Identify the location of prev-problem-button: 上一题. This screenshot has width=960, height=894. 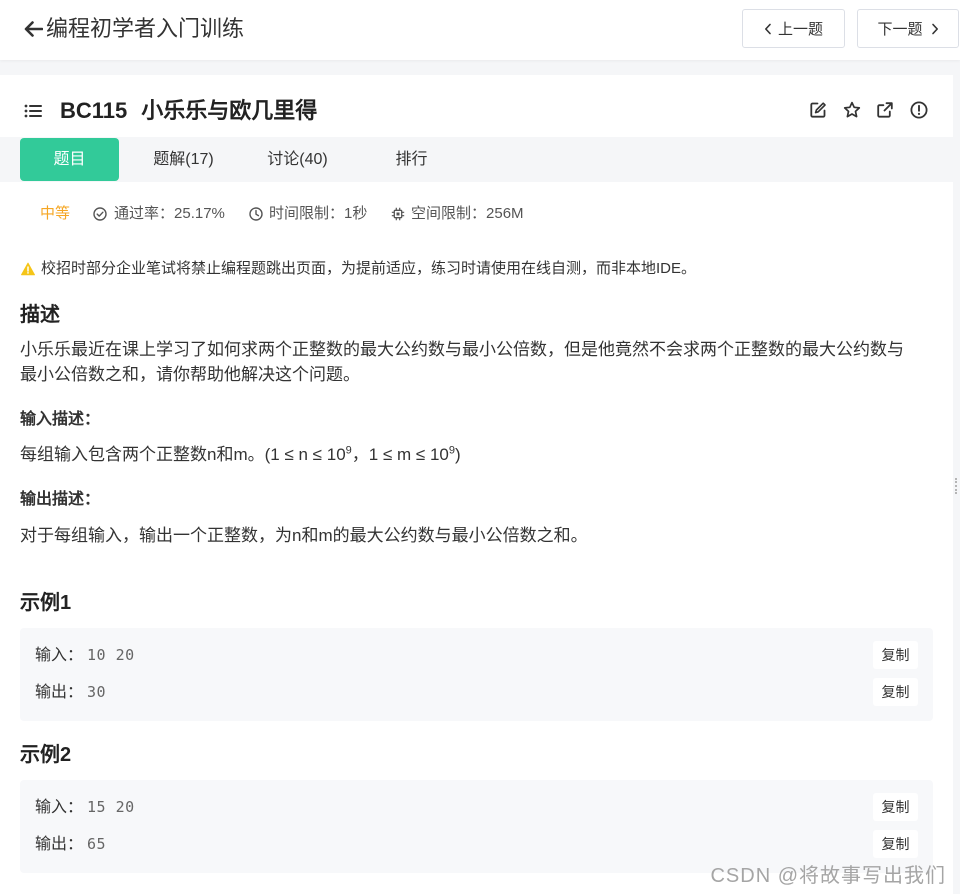
(793, 28).